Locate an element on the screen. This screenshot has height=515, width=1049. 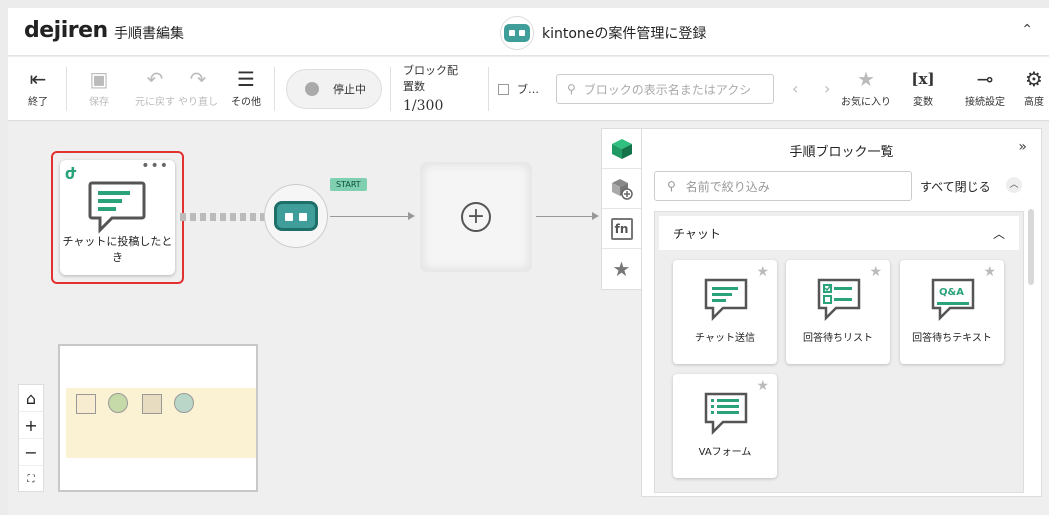
chat-list-icon is located at coordinates (839, 300).